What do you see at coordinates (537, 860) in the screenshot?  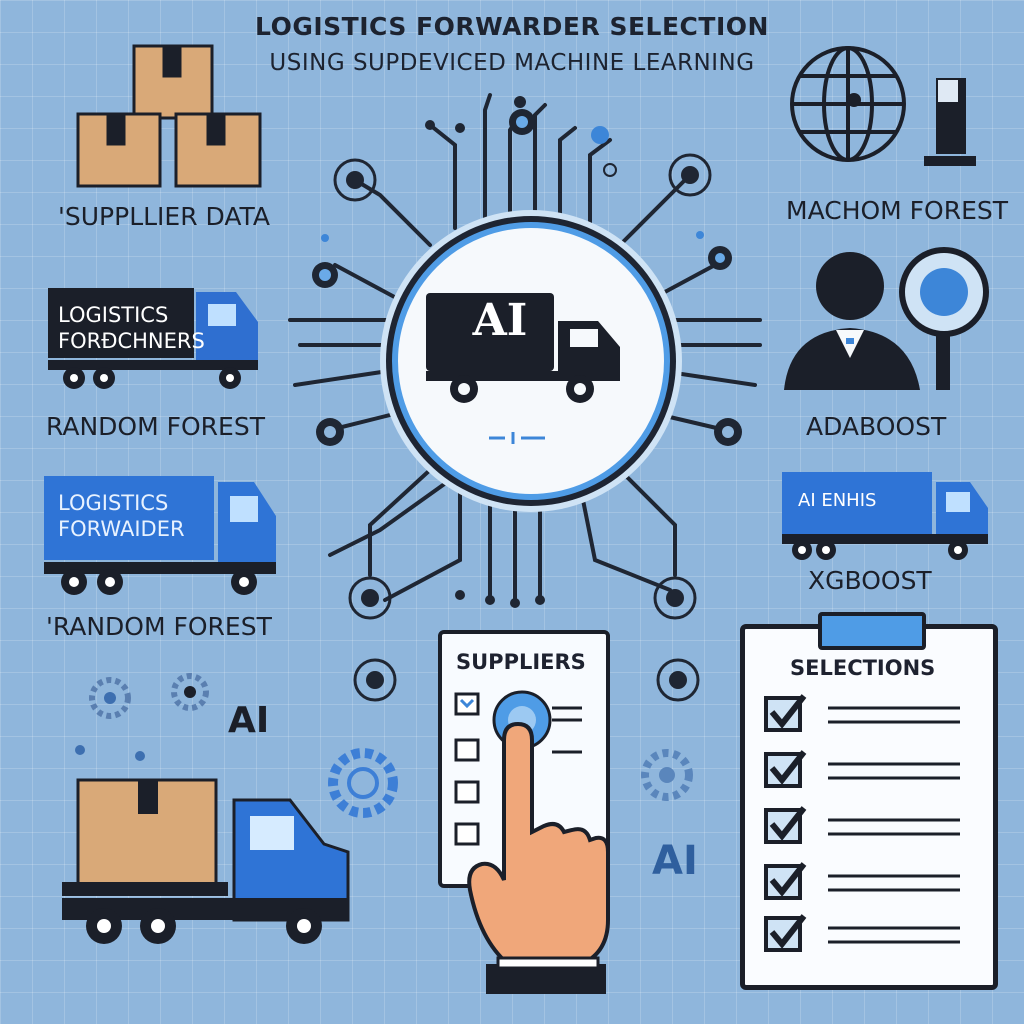 I see `pointer-hand-icon` at bounding box center [537, 860].